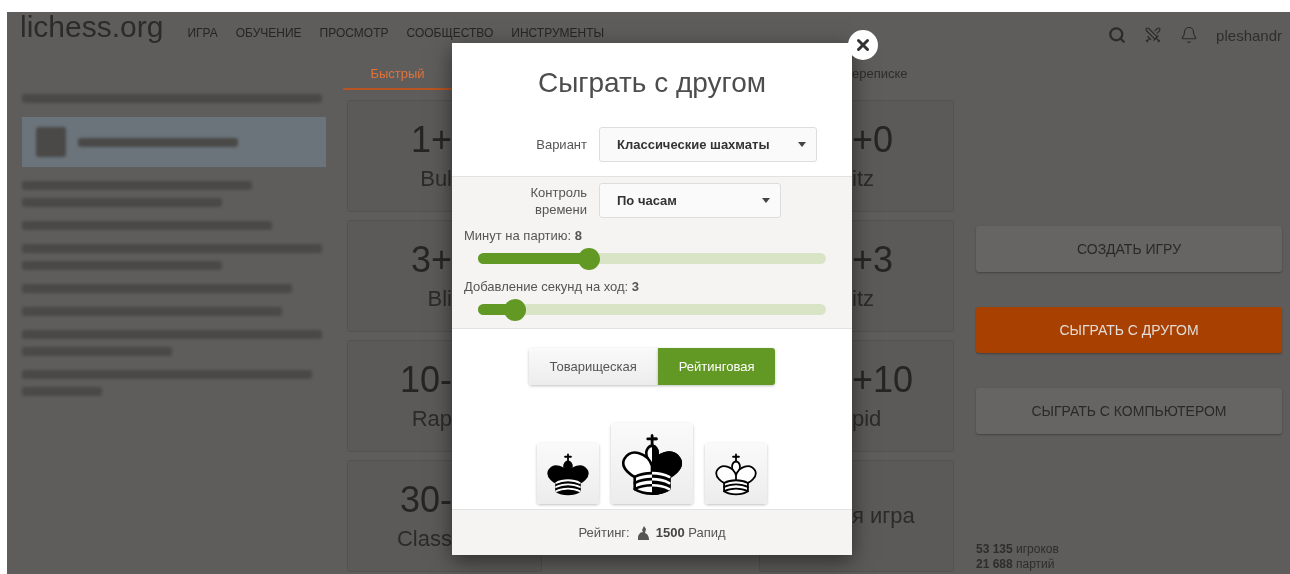  Describe the element at coordinates (604, 532) in the screenshot. I see `rating-label: Рейтинг:` at that location.